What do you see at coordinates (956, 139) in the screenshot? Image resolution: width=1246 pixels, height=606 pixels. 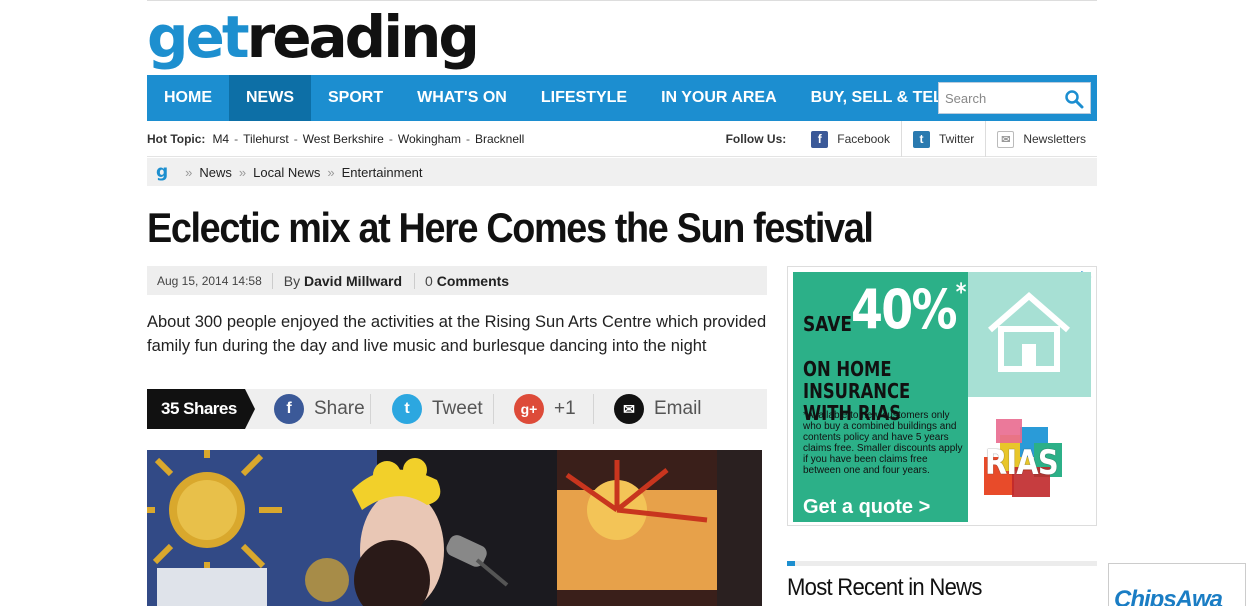 I see `follow-twitter-label: Twitter` at bounding box center [956, 139].